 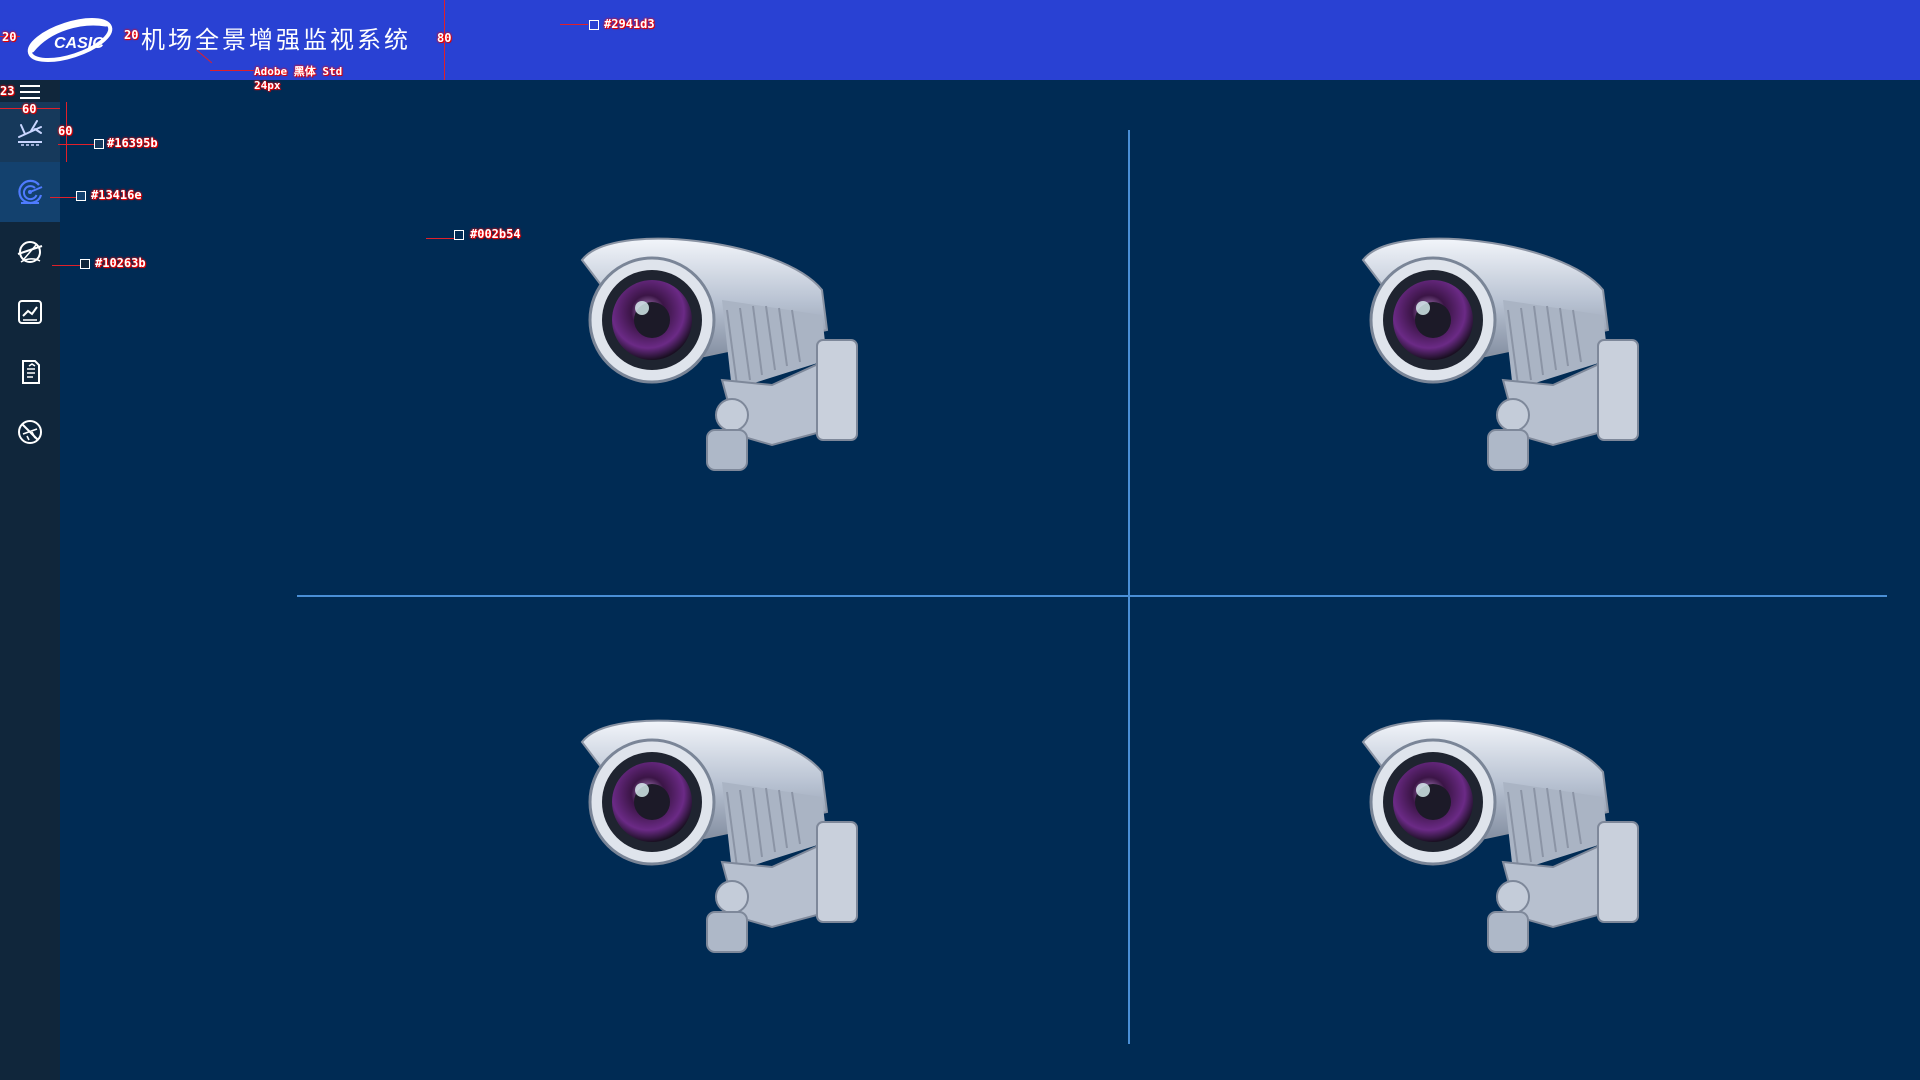 What do you see at coordinates (30, 133) in the screenshot?
I see `flight-icon` at bounding box center [30, 133].